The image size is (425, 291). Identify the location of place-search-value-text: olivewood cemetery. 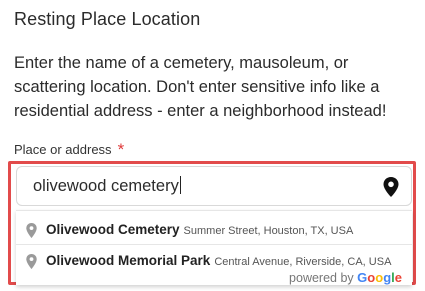
(106, 186).